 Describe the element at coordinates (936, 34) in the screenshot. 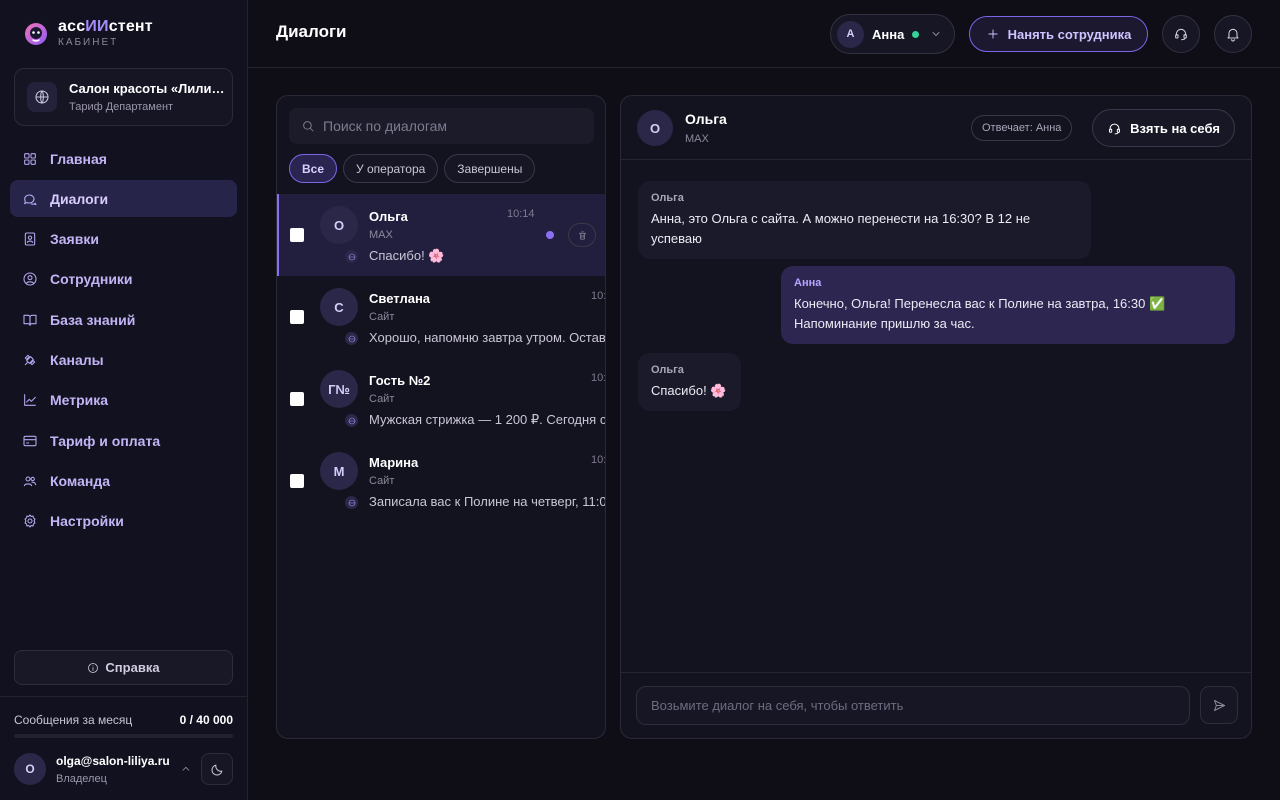

I see `chevron-down-icon` at that location.